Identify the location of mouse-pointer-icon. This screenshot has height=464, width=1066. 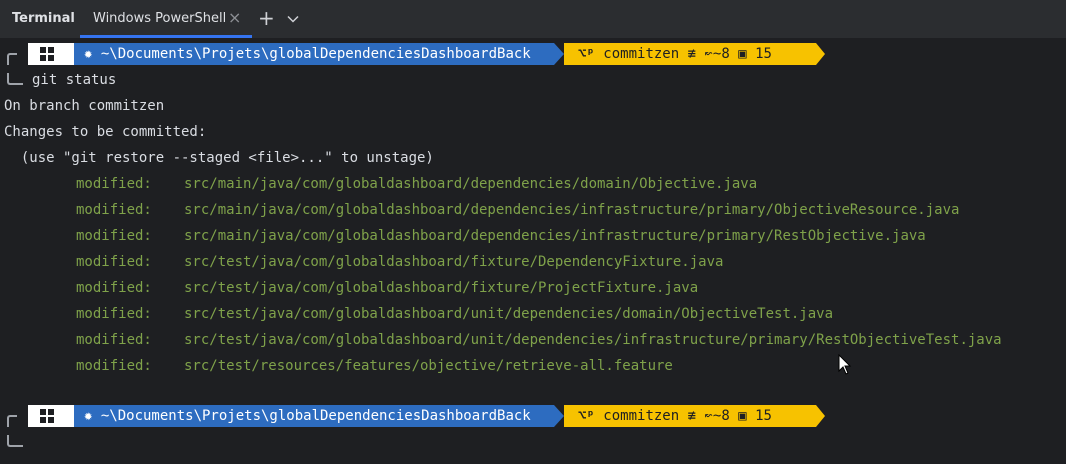
(845, 364).